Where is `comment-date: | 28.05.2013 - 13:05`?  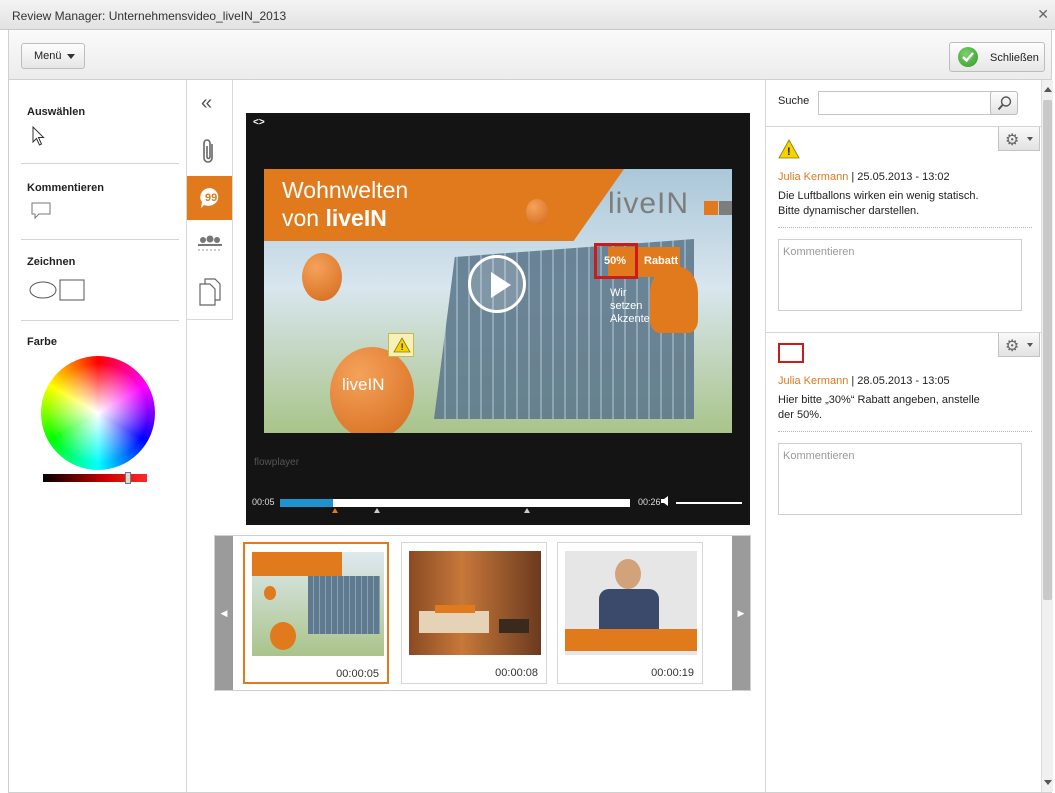 comment-date: | 28.05.2013 - 13:05 is located at coordinates (900, 381).